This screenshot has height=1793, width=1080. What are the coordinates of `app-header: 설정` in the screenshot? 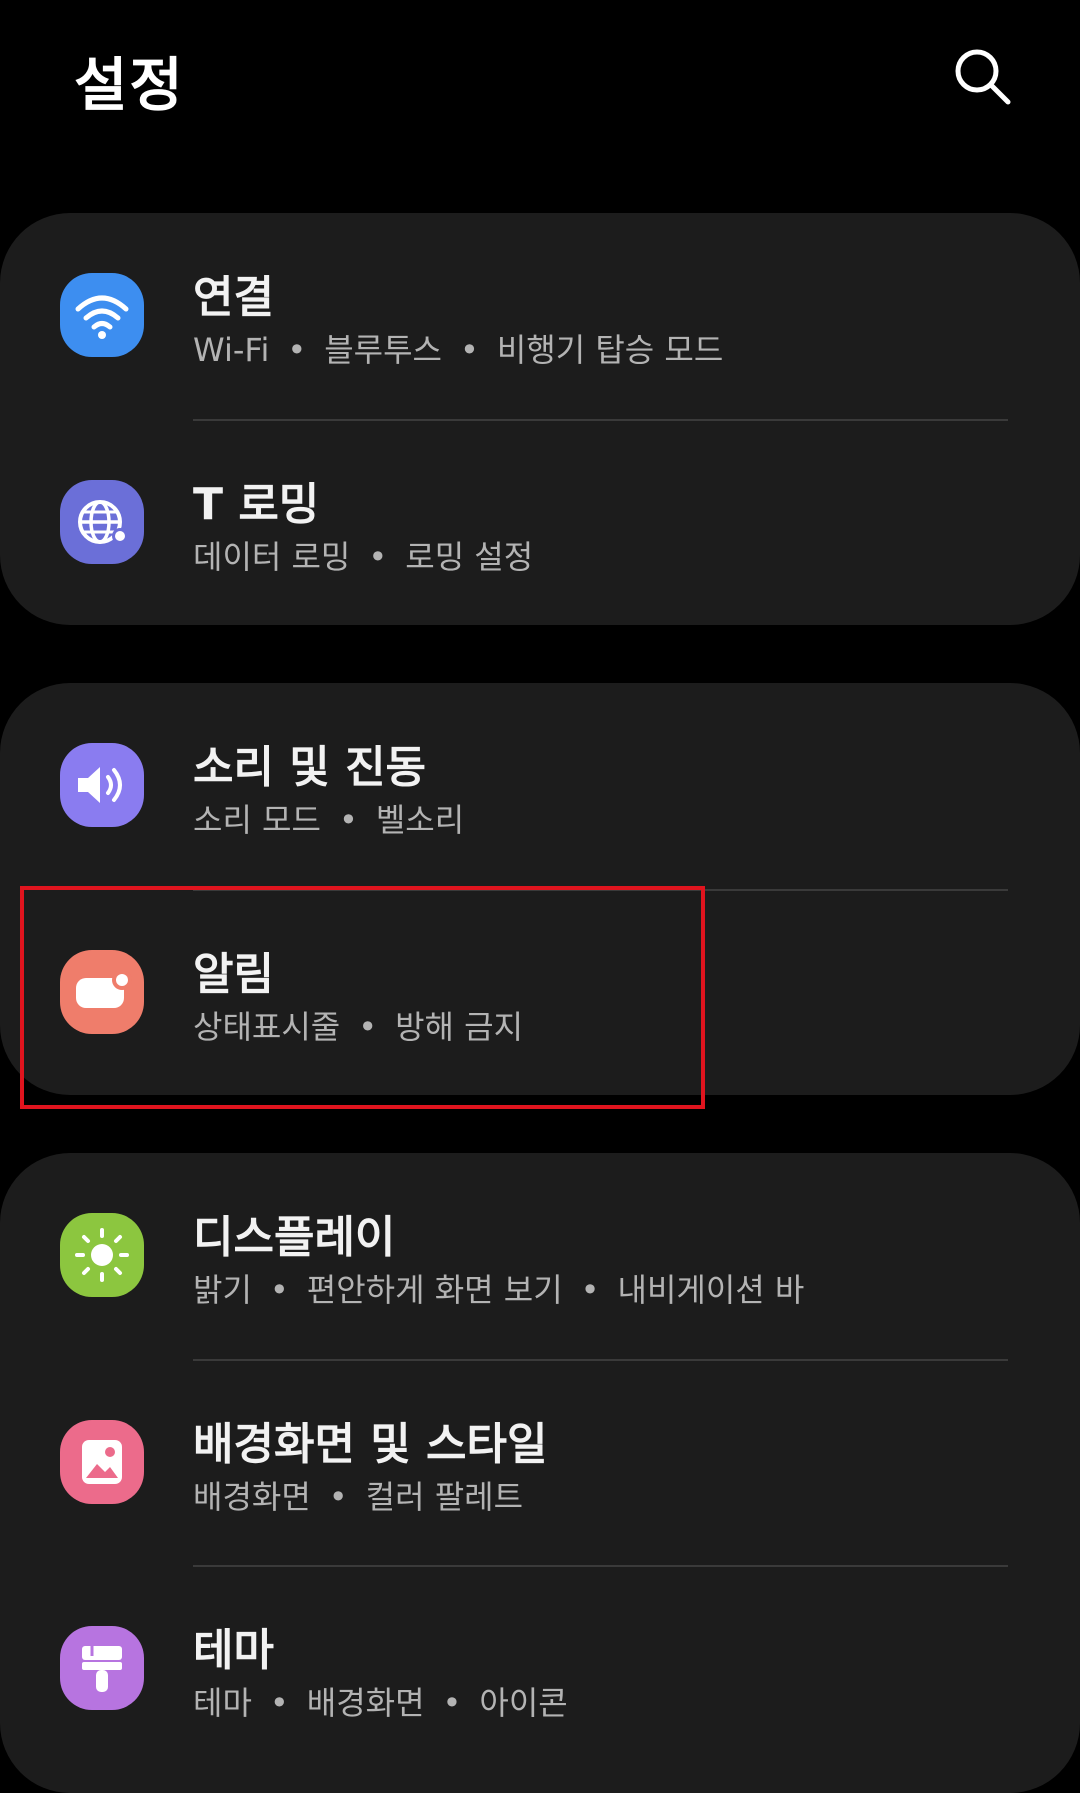 It's located at (540, 85).